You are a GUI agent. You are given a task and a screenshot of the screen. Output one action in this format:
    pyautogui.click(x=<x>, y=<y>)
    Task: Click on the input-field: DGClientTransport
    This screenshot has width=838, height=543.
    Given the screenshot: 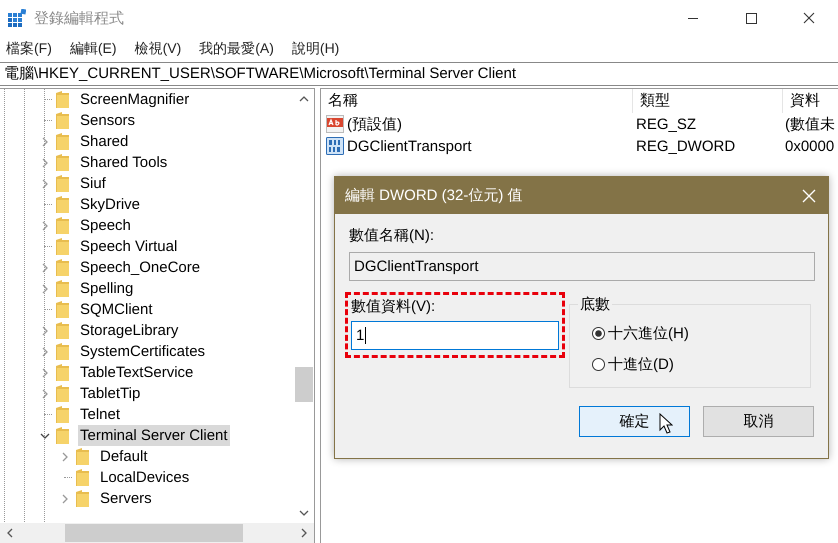 What is the action you would take?
    pyautogui.click(x=582, y=266)
    